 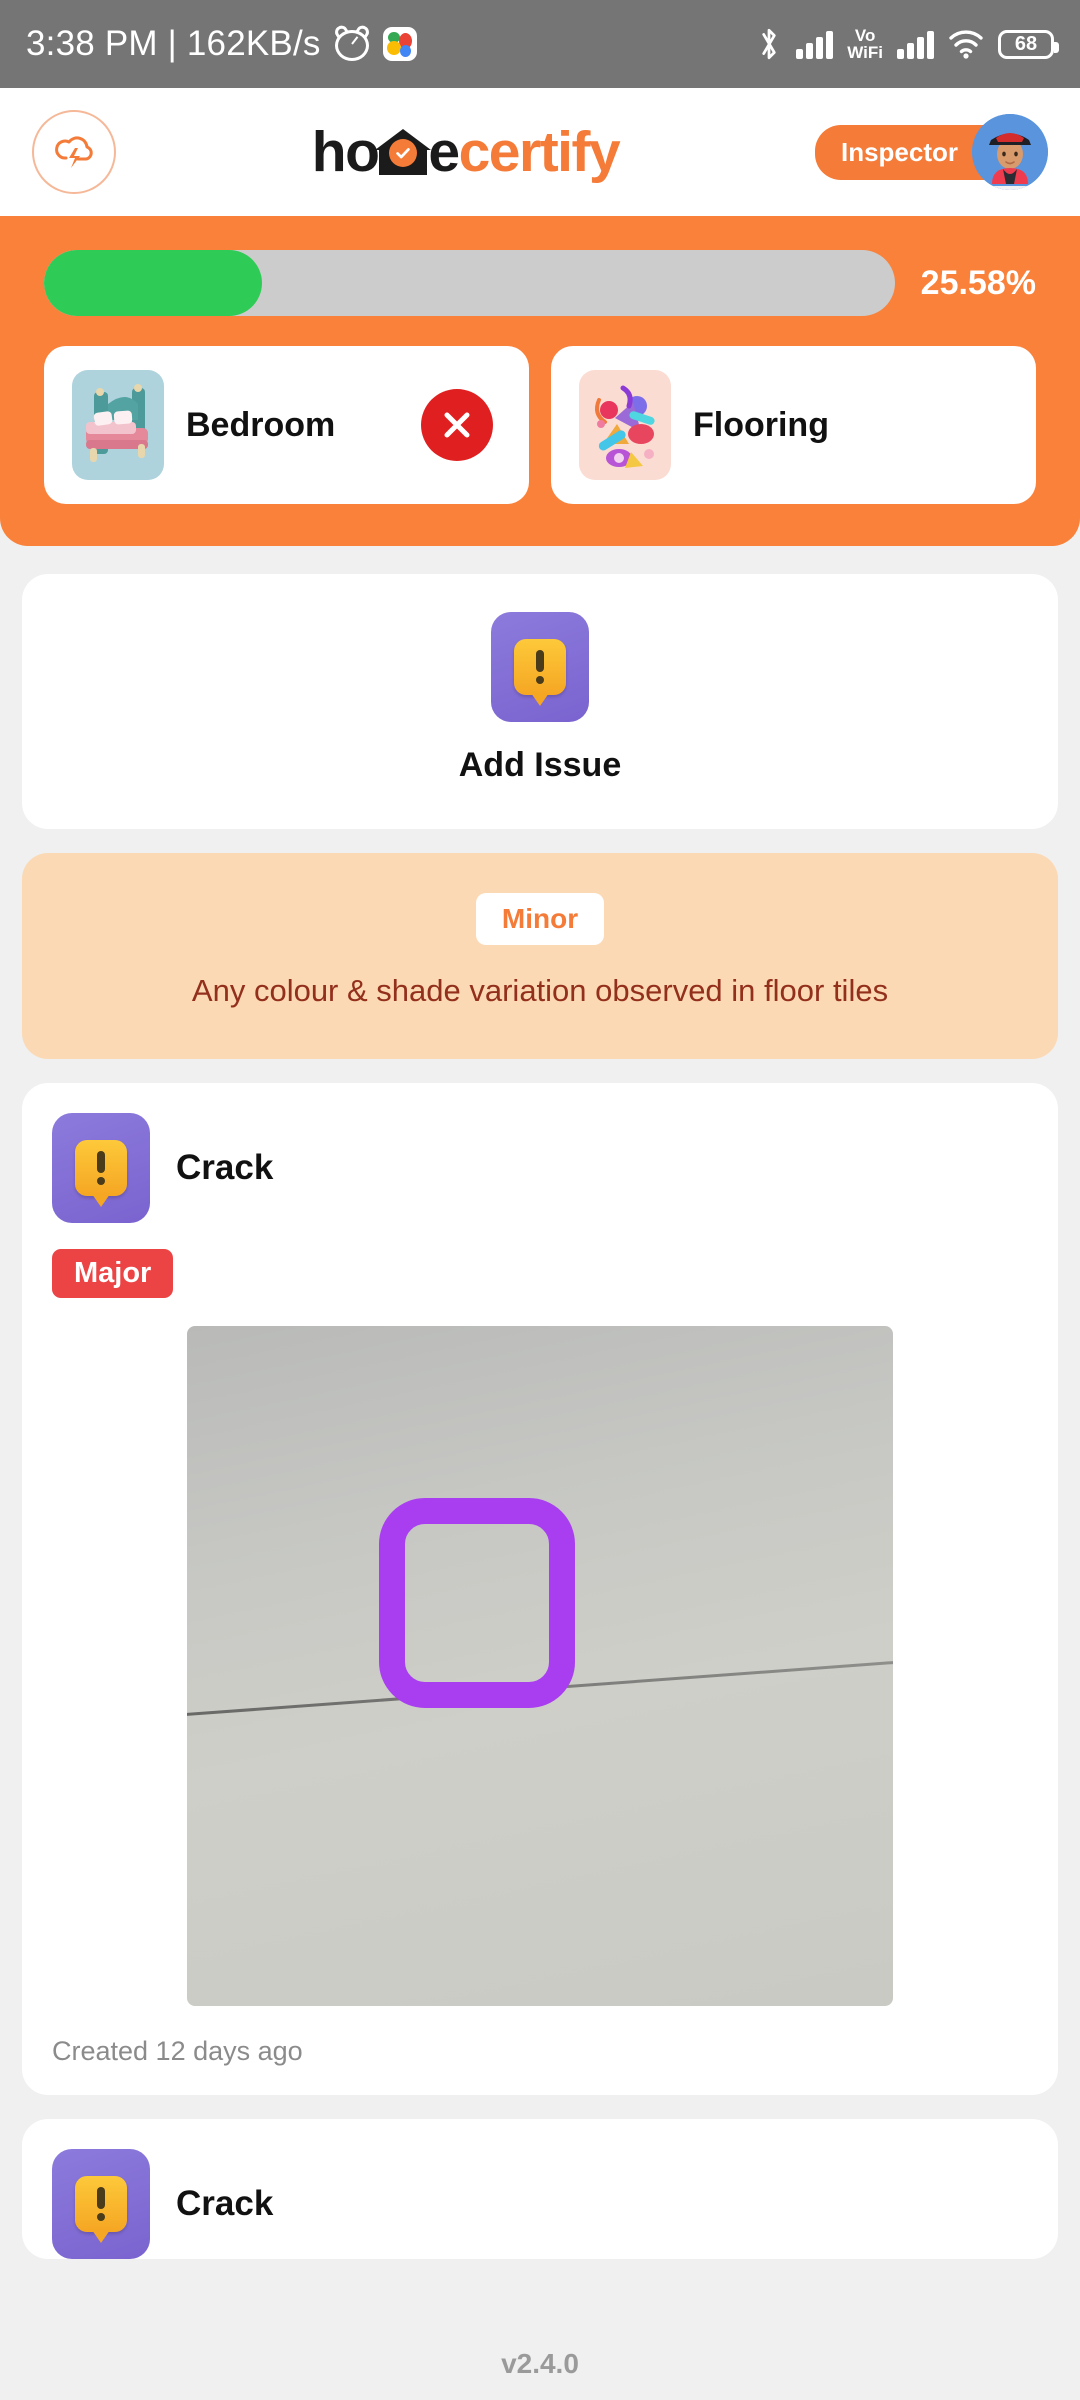 I want to click on status-bar-left: 3:38 PM | 162KB/s, so click(x=221, y=43).